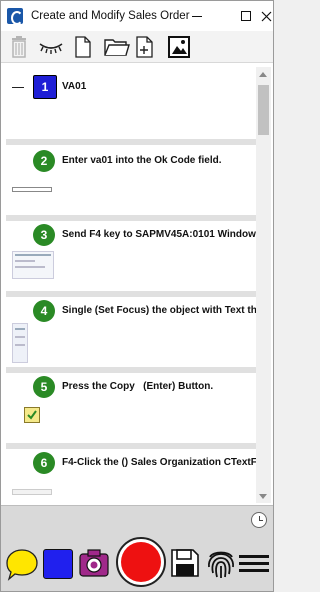 The image size is (320, 592). Describe the element at coordinates (263, 110) in the screenshot. I see `scrollbar-thumb` at that location.